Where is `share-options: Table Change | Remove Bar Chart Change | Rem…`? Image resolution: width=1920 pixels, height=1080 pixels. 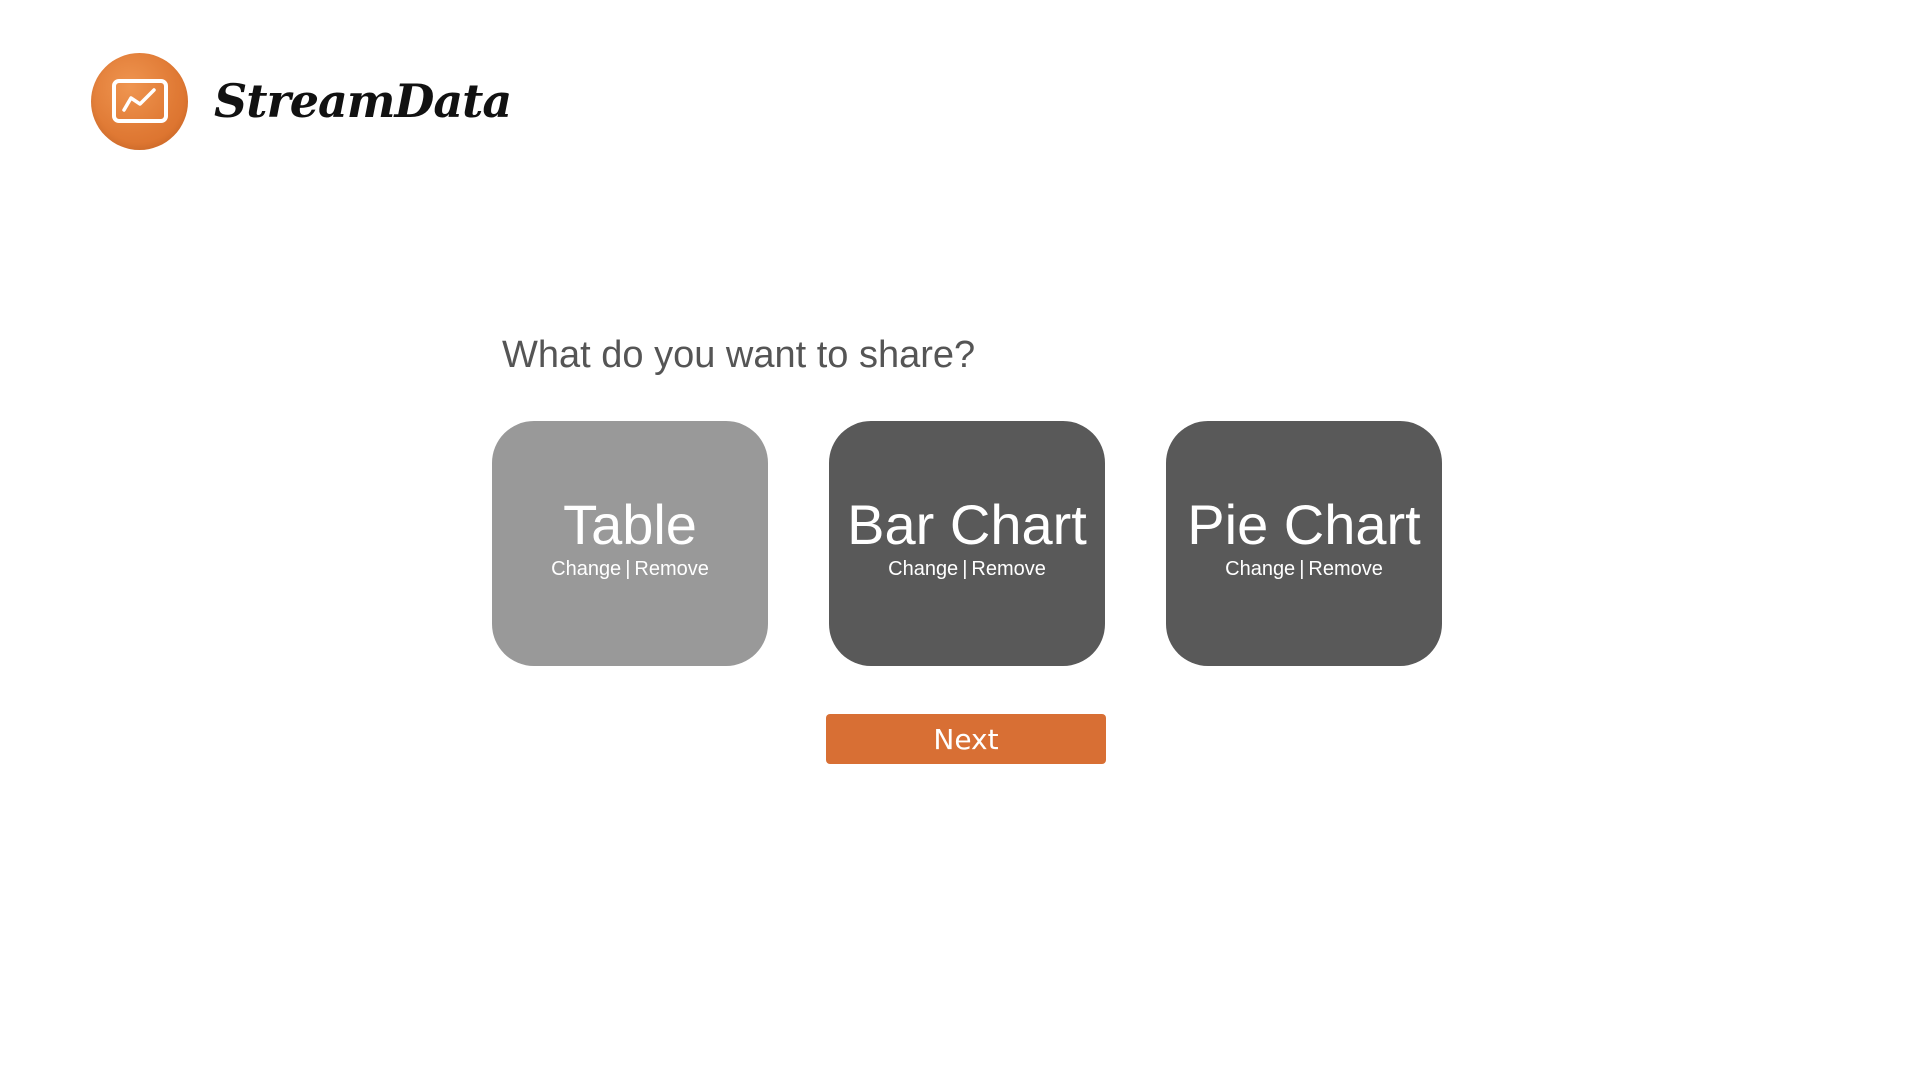
share-options: Table Change | Remove Bar Chart Change | Rem… is located at coordinates (967, 543).